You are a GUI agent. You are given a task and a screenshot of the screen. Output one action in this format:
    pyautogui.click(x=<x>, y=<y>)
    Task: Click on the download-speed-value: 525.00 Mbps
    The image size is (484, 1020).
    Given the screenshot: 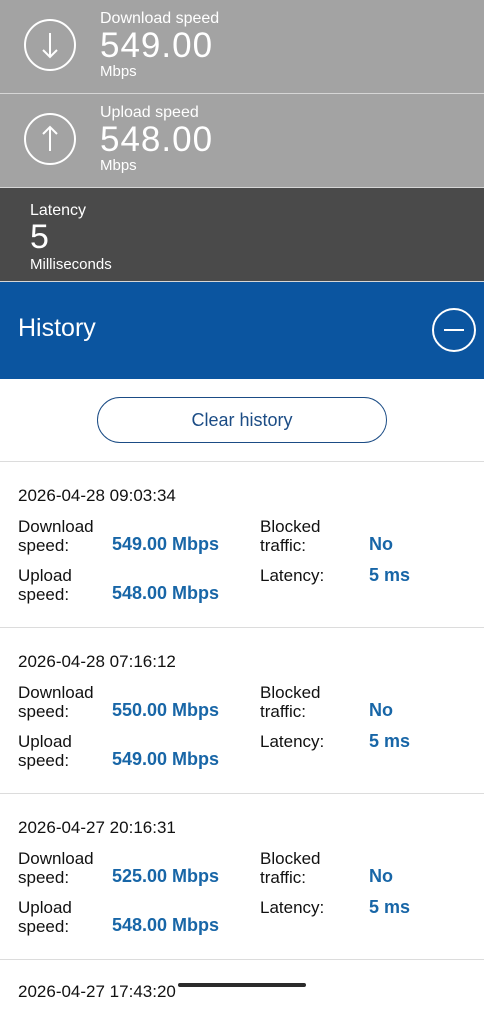 What is the action you would take?
    pyautogui.click(x=166, y=876)
    